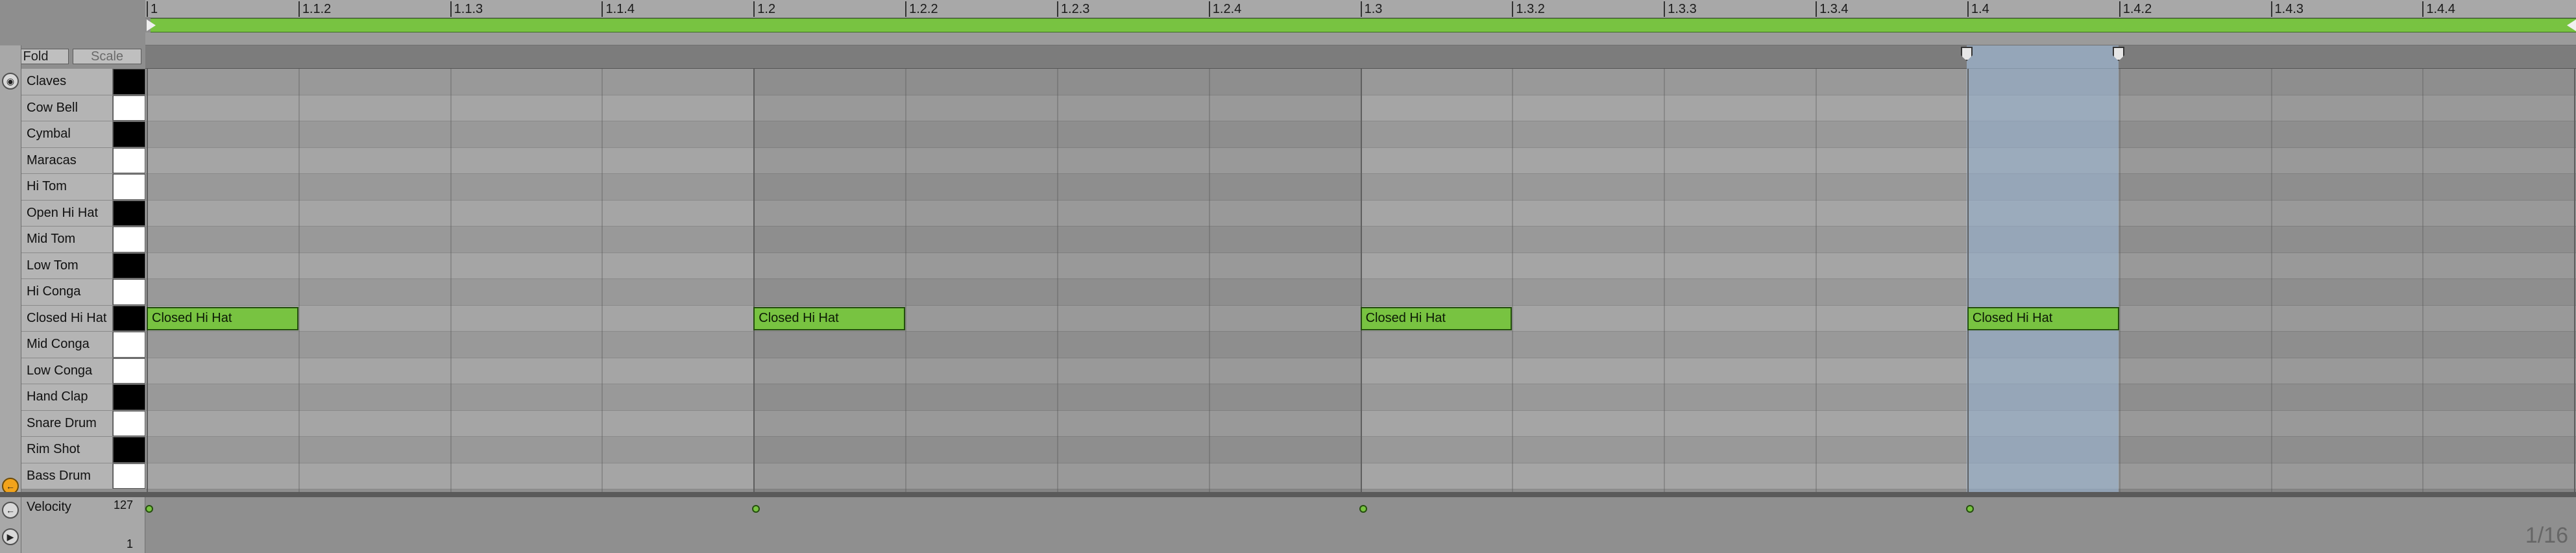 This screenshot has width=2576, height=553. I want to click on ruler-tick-label: 1.3.4, so click(1834, 9).